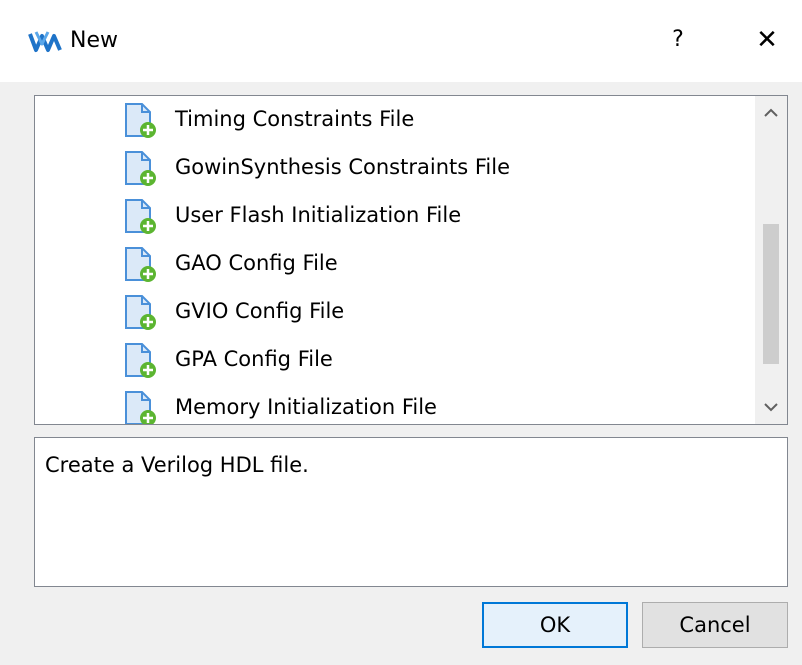 The width and height of the screenshot is (802, 665). I want to click on list-item: User Flash Initialization File, so click(395, 216).